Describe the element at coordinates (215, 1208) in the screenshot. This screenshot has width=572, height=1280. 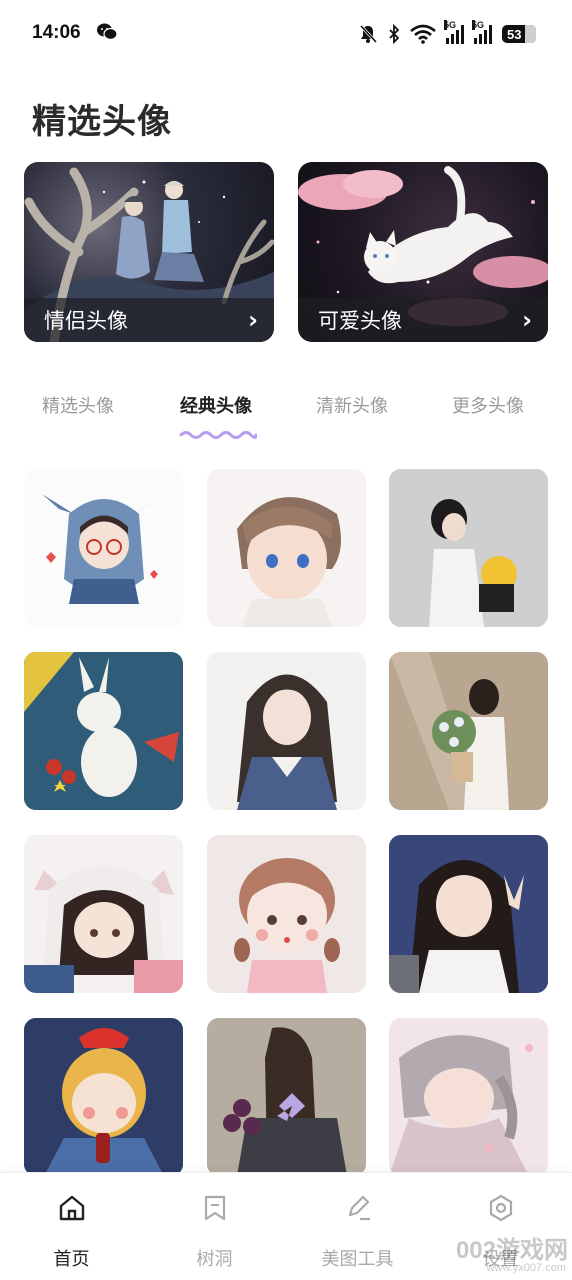
I see `bookmark-icon` at that location.